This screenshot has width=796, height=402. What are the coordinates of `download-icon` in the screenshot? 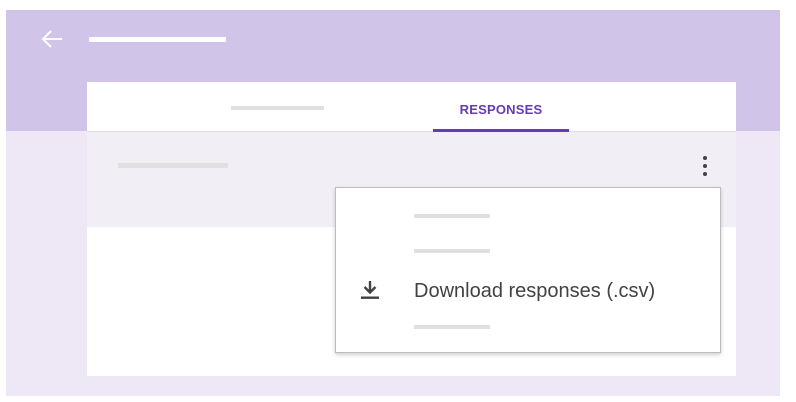 It's located at (370, 290).